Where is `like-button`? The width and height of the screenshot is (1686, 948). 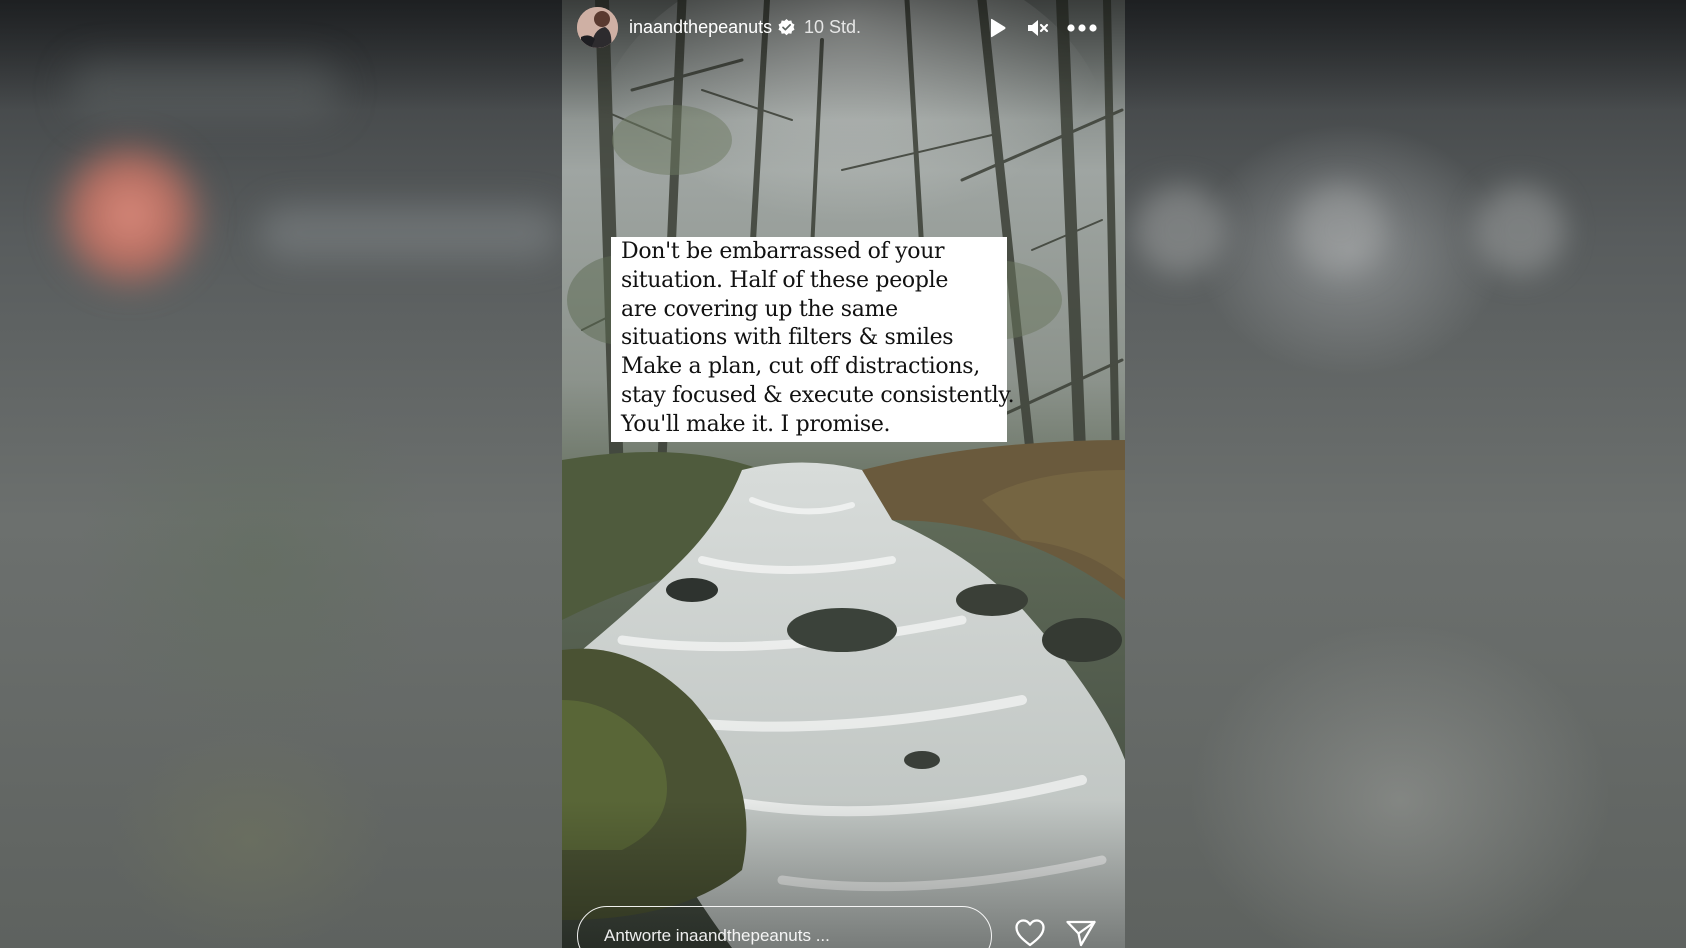 like-button is located at coordinates (1030, 931).